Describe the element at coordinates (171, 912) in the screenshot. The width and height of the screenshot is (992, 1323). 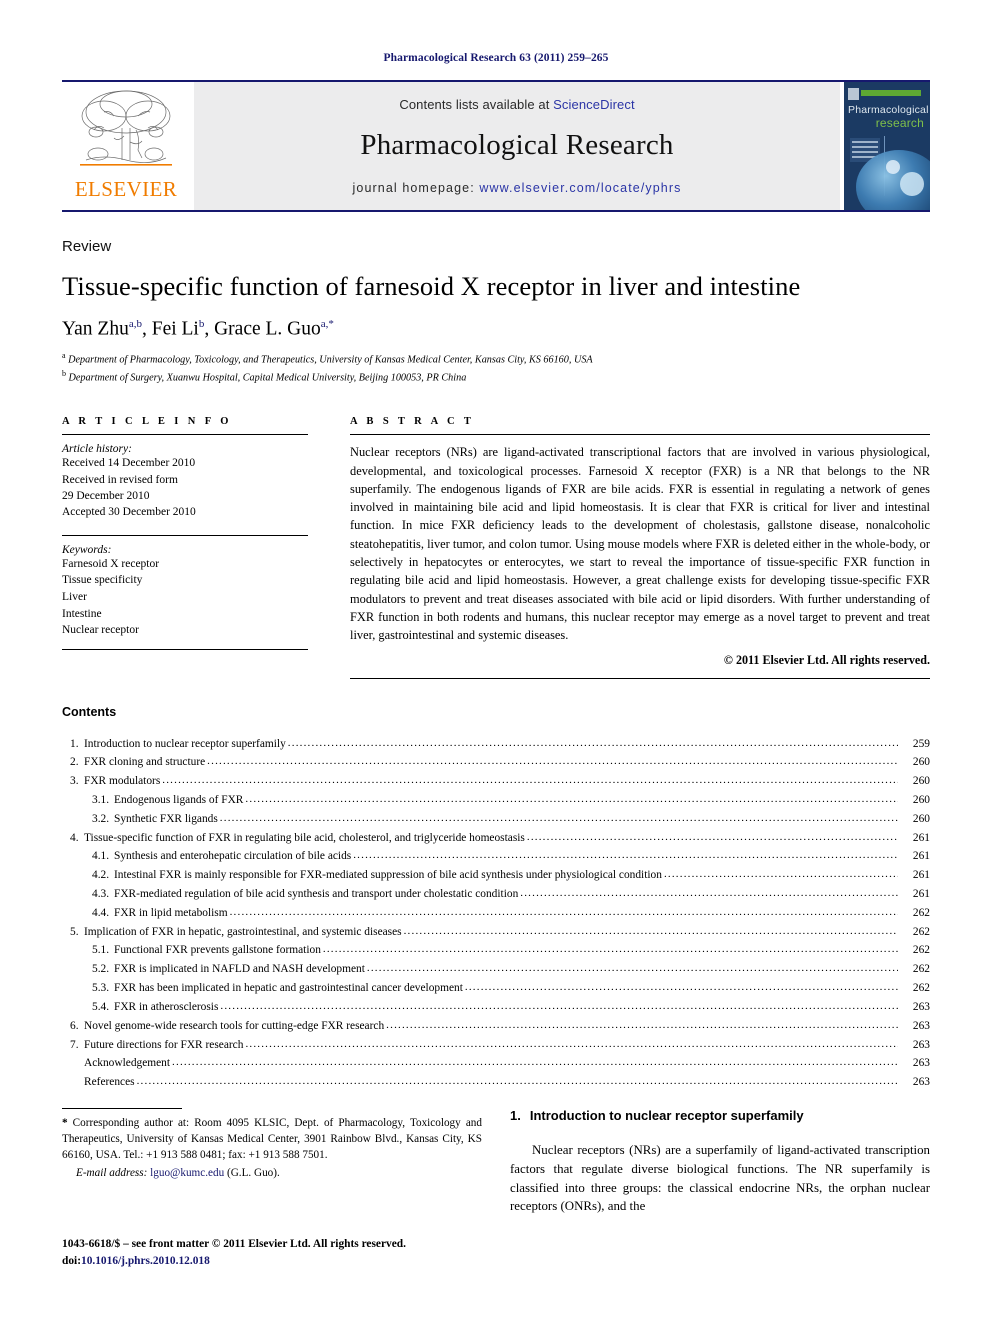
I see `toc-entry-label: FXR in lipid metabolism` at that location.